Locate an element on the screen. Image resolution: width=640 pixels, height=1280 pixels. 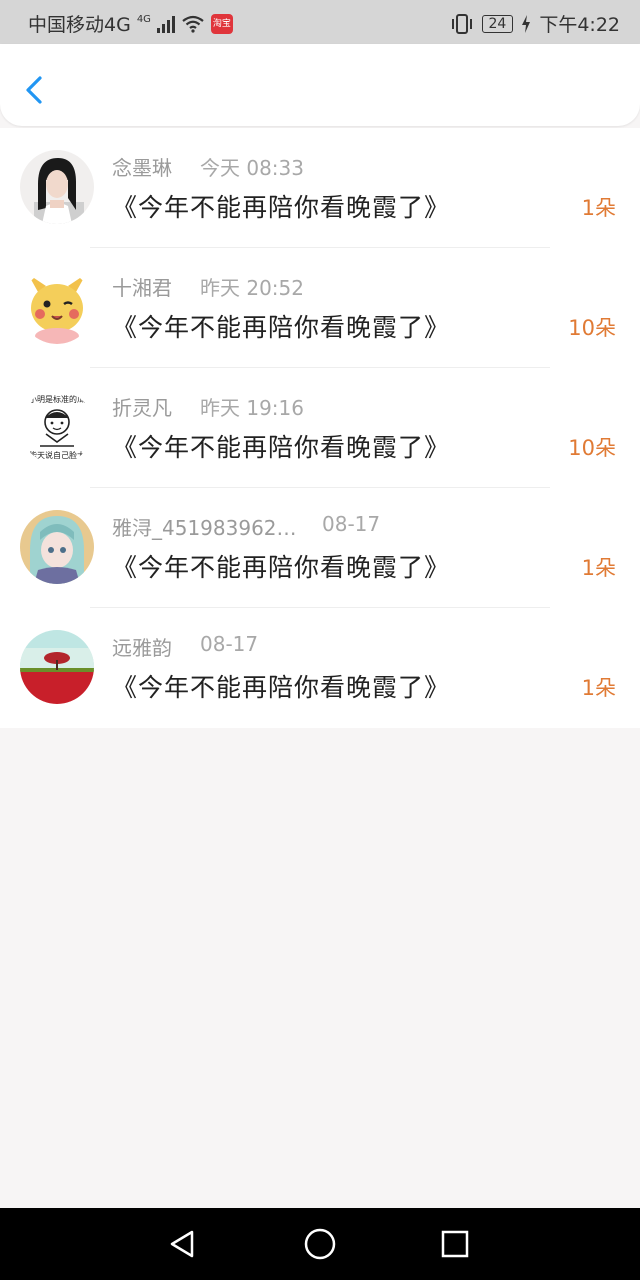
list-item: 十湘君 昨天 20:52 《今年不能再陪你看晚霞了》 10朵 is located at coordinates (320, 308).